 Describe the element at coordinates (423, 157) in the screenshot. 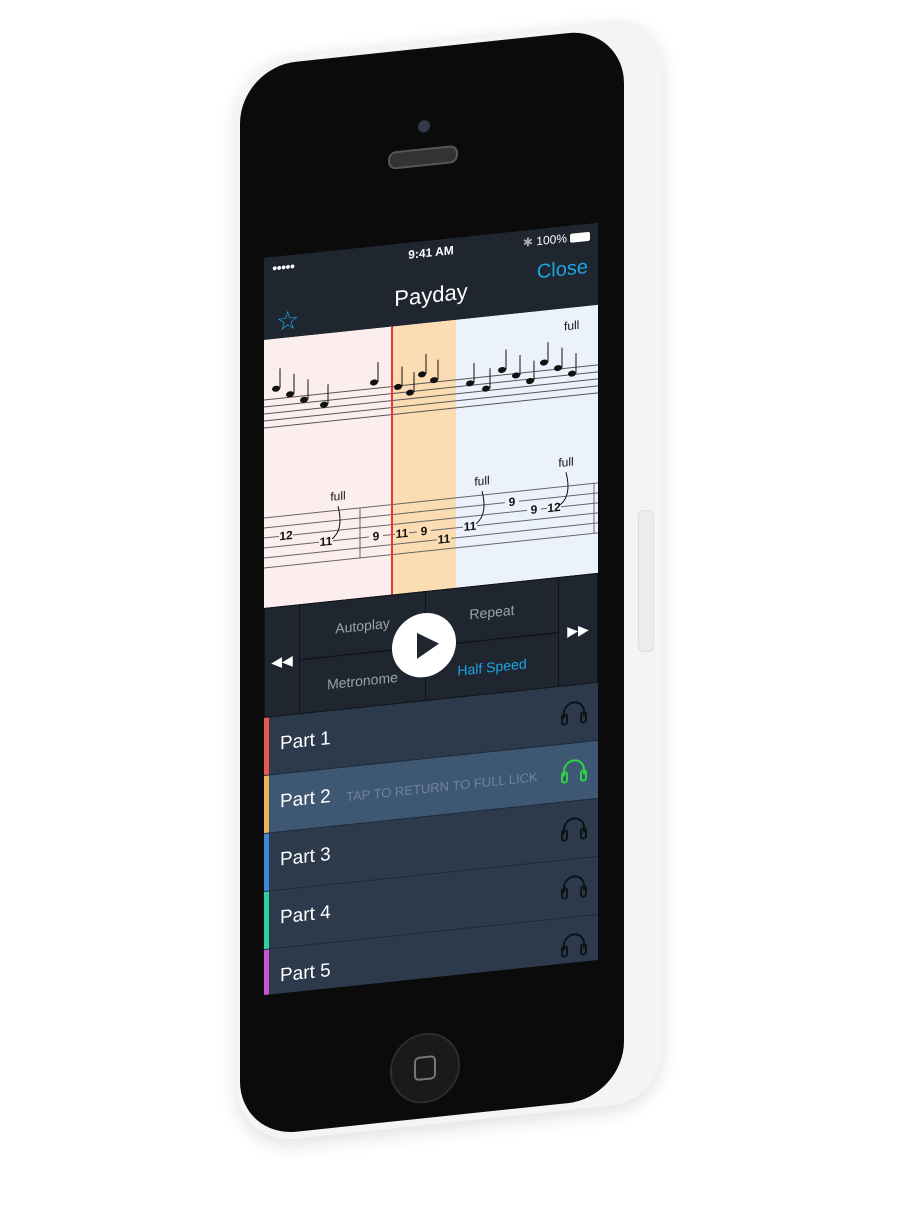

I see `speaker-grille` at that location.